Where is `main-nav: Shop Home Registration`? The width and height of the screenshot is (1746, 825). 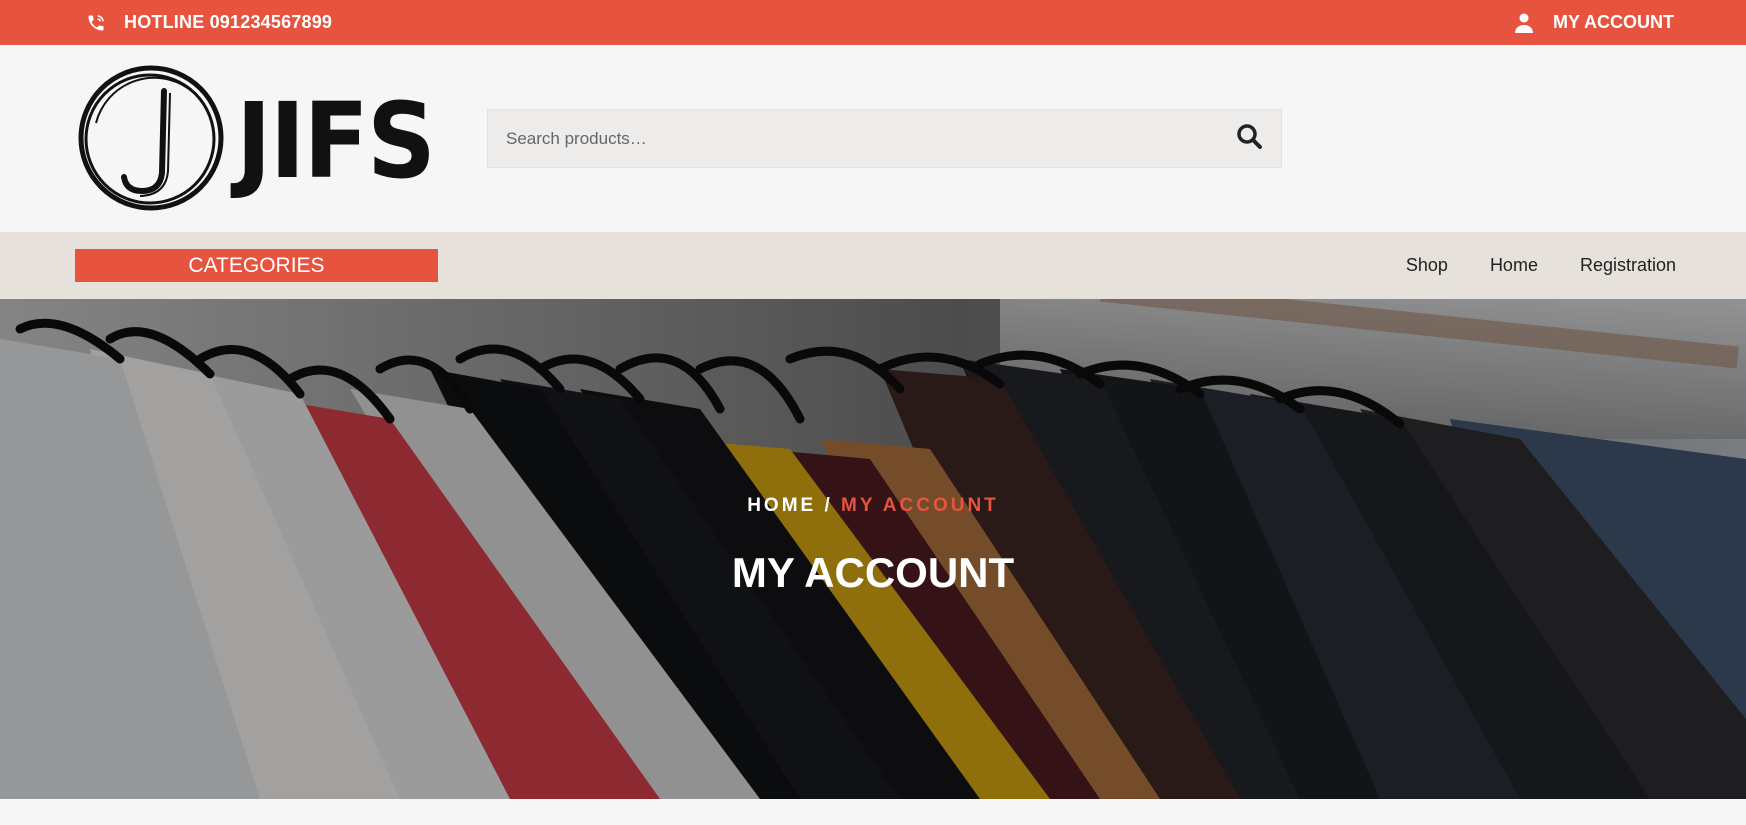 main-nav: Shop Home Registration is located at coordinates (1520, 265).